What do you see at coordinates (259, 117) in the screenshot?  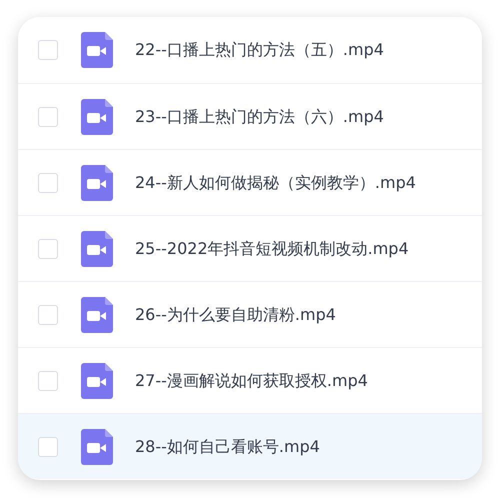 I see `file-name: 23--口播上热门的方法（六）.mp4` at bounding box center [259, 117].